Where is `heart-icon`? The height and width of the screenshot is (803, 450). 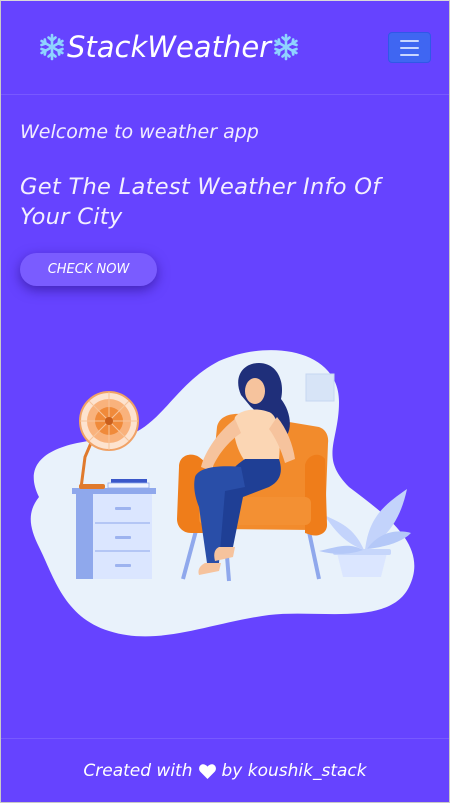 heart-icon is located at coordinates (207, 771).